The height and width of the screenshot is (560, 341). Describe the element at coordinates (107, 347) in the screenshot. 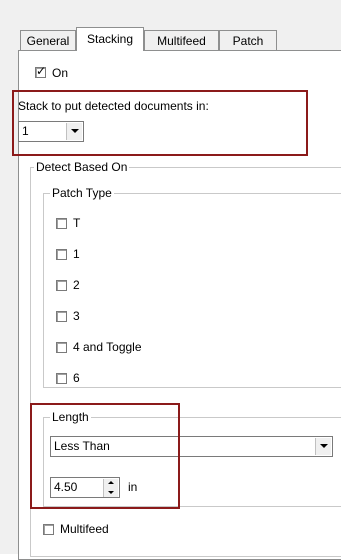

I see `patch-label-4-toggle: 4 and Toggle` at that location.